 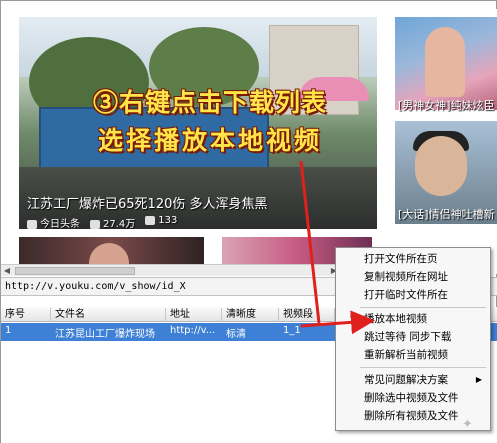 I want to click on watermark-icon: ✦, so click(x=467, y=424).